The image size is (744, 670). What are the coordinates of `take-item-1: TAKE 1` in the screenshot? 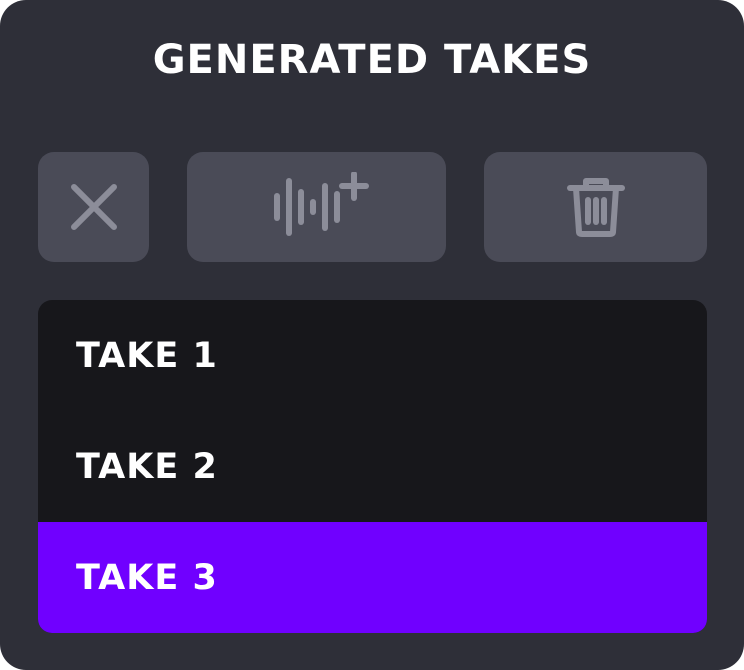 It's located at (372, 355).